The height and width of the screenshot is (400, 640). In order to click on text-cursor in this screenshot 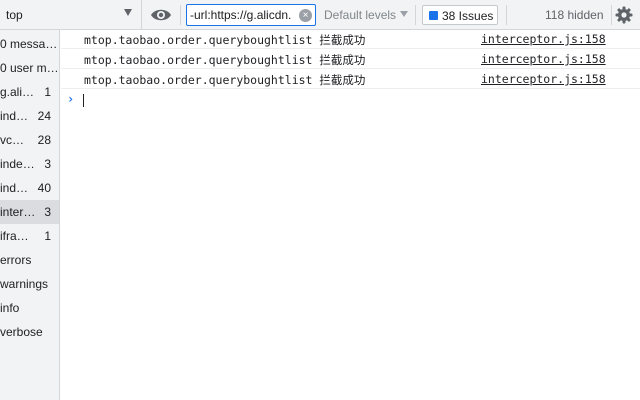, I will do `click(83, 100)`.